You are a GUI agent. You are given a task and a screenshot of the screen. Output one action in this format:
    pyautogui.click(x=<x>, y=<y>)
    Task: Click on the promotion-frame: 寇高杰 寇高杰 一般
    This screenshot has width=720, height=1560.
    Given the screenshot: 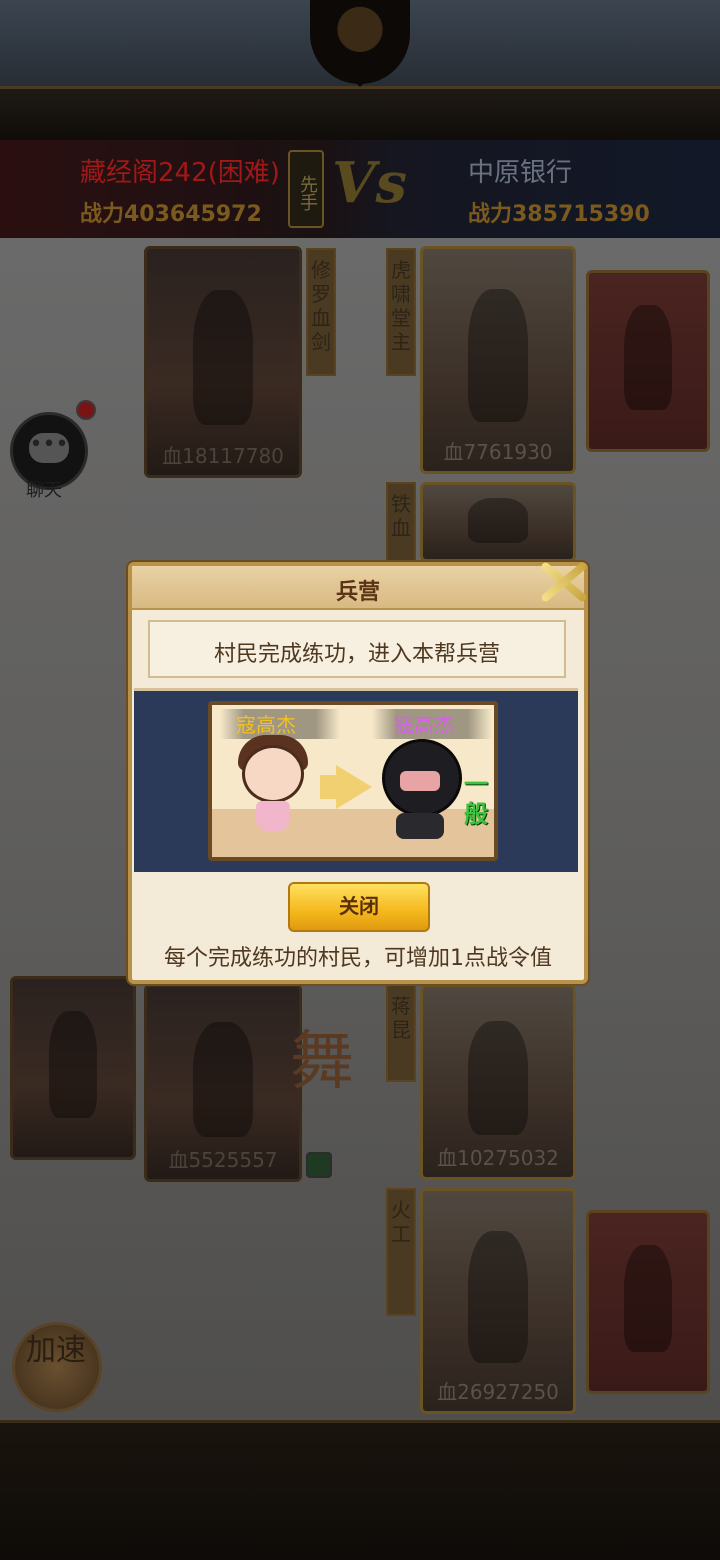 What is the action you would take?
    pyautogui.click(x=353, y=781)
    